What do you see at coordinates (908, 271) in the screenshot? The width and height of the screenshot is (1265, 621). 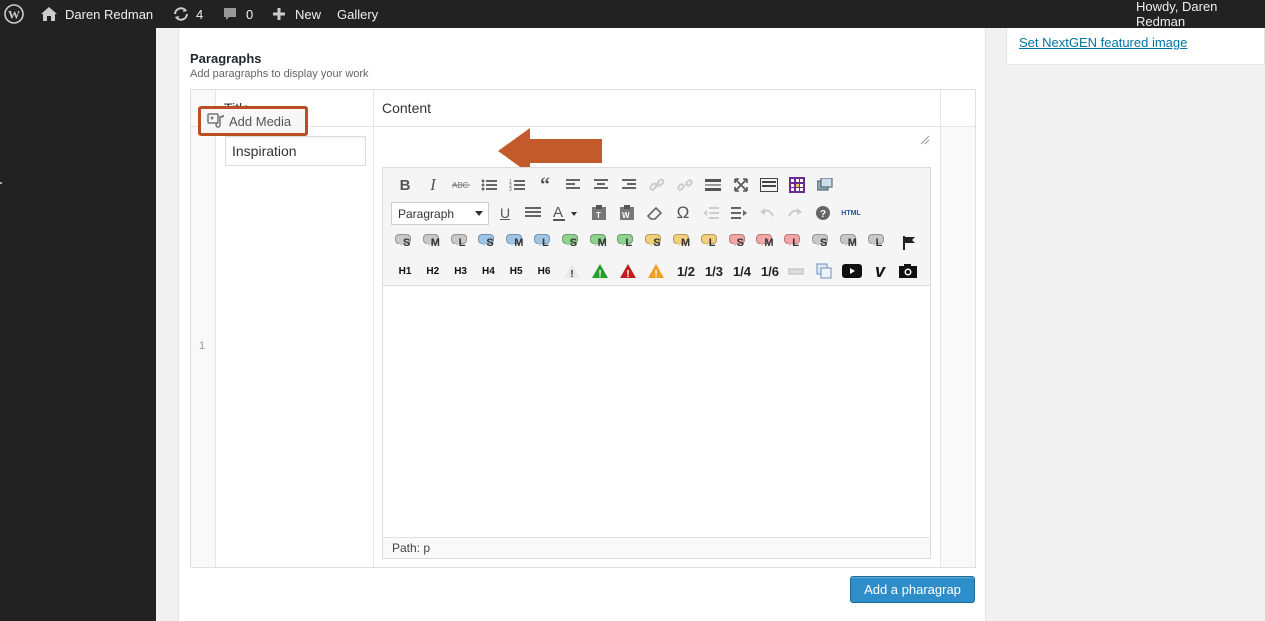 I see `camera-icon` at bounding box center [908, 271].